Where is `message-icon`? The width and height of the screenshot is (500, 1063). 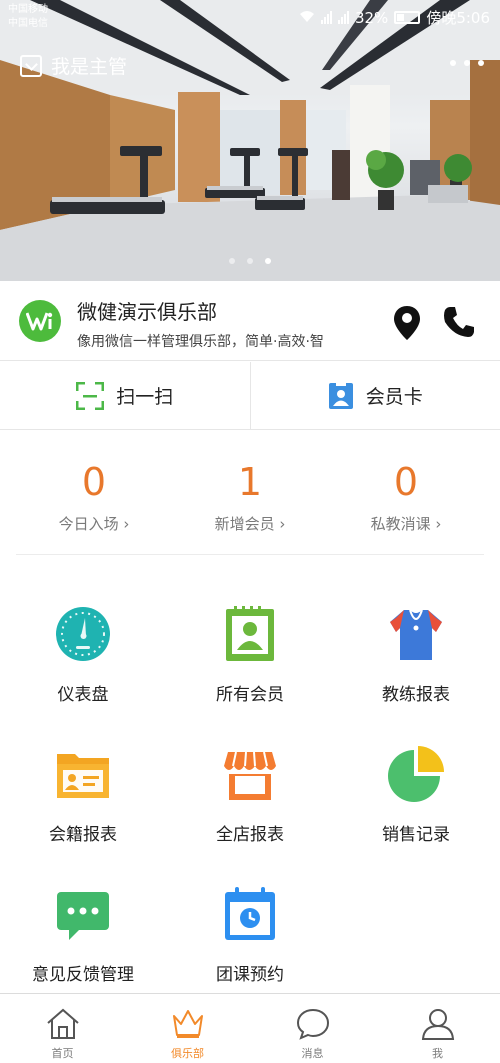
message-icon is located at coordinates (312, 1024).